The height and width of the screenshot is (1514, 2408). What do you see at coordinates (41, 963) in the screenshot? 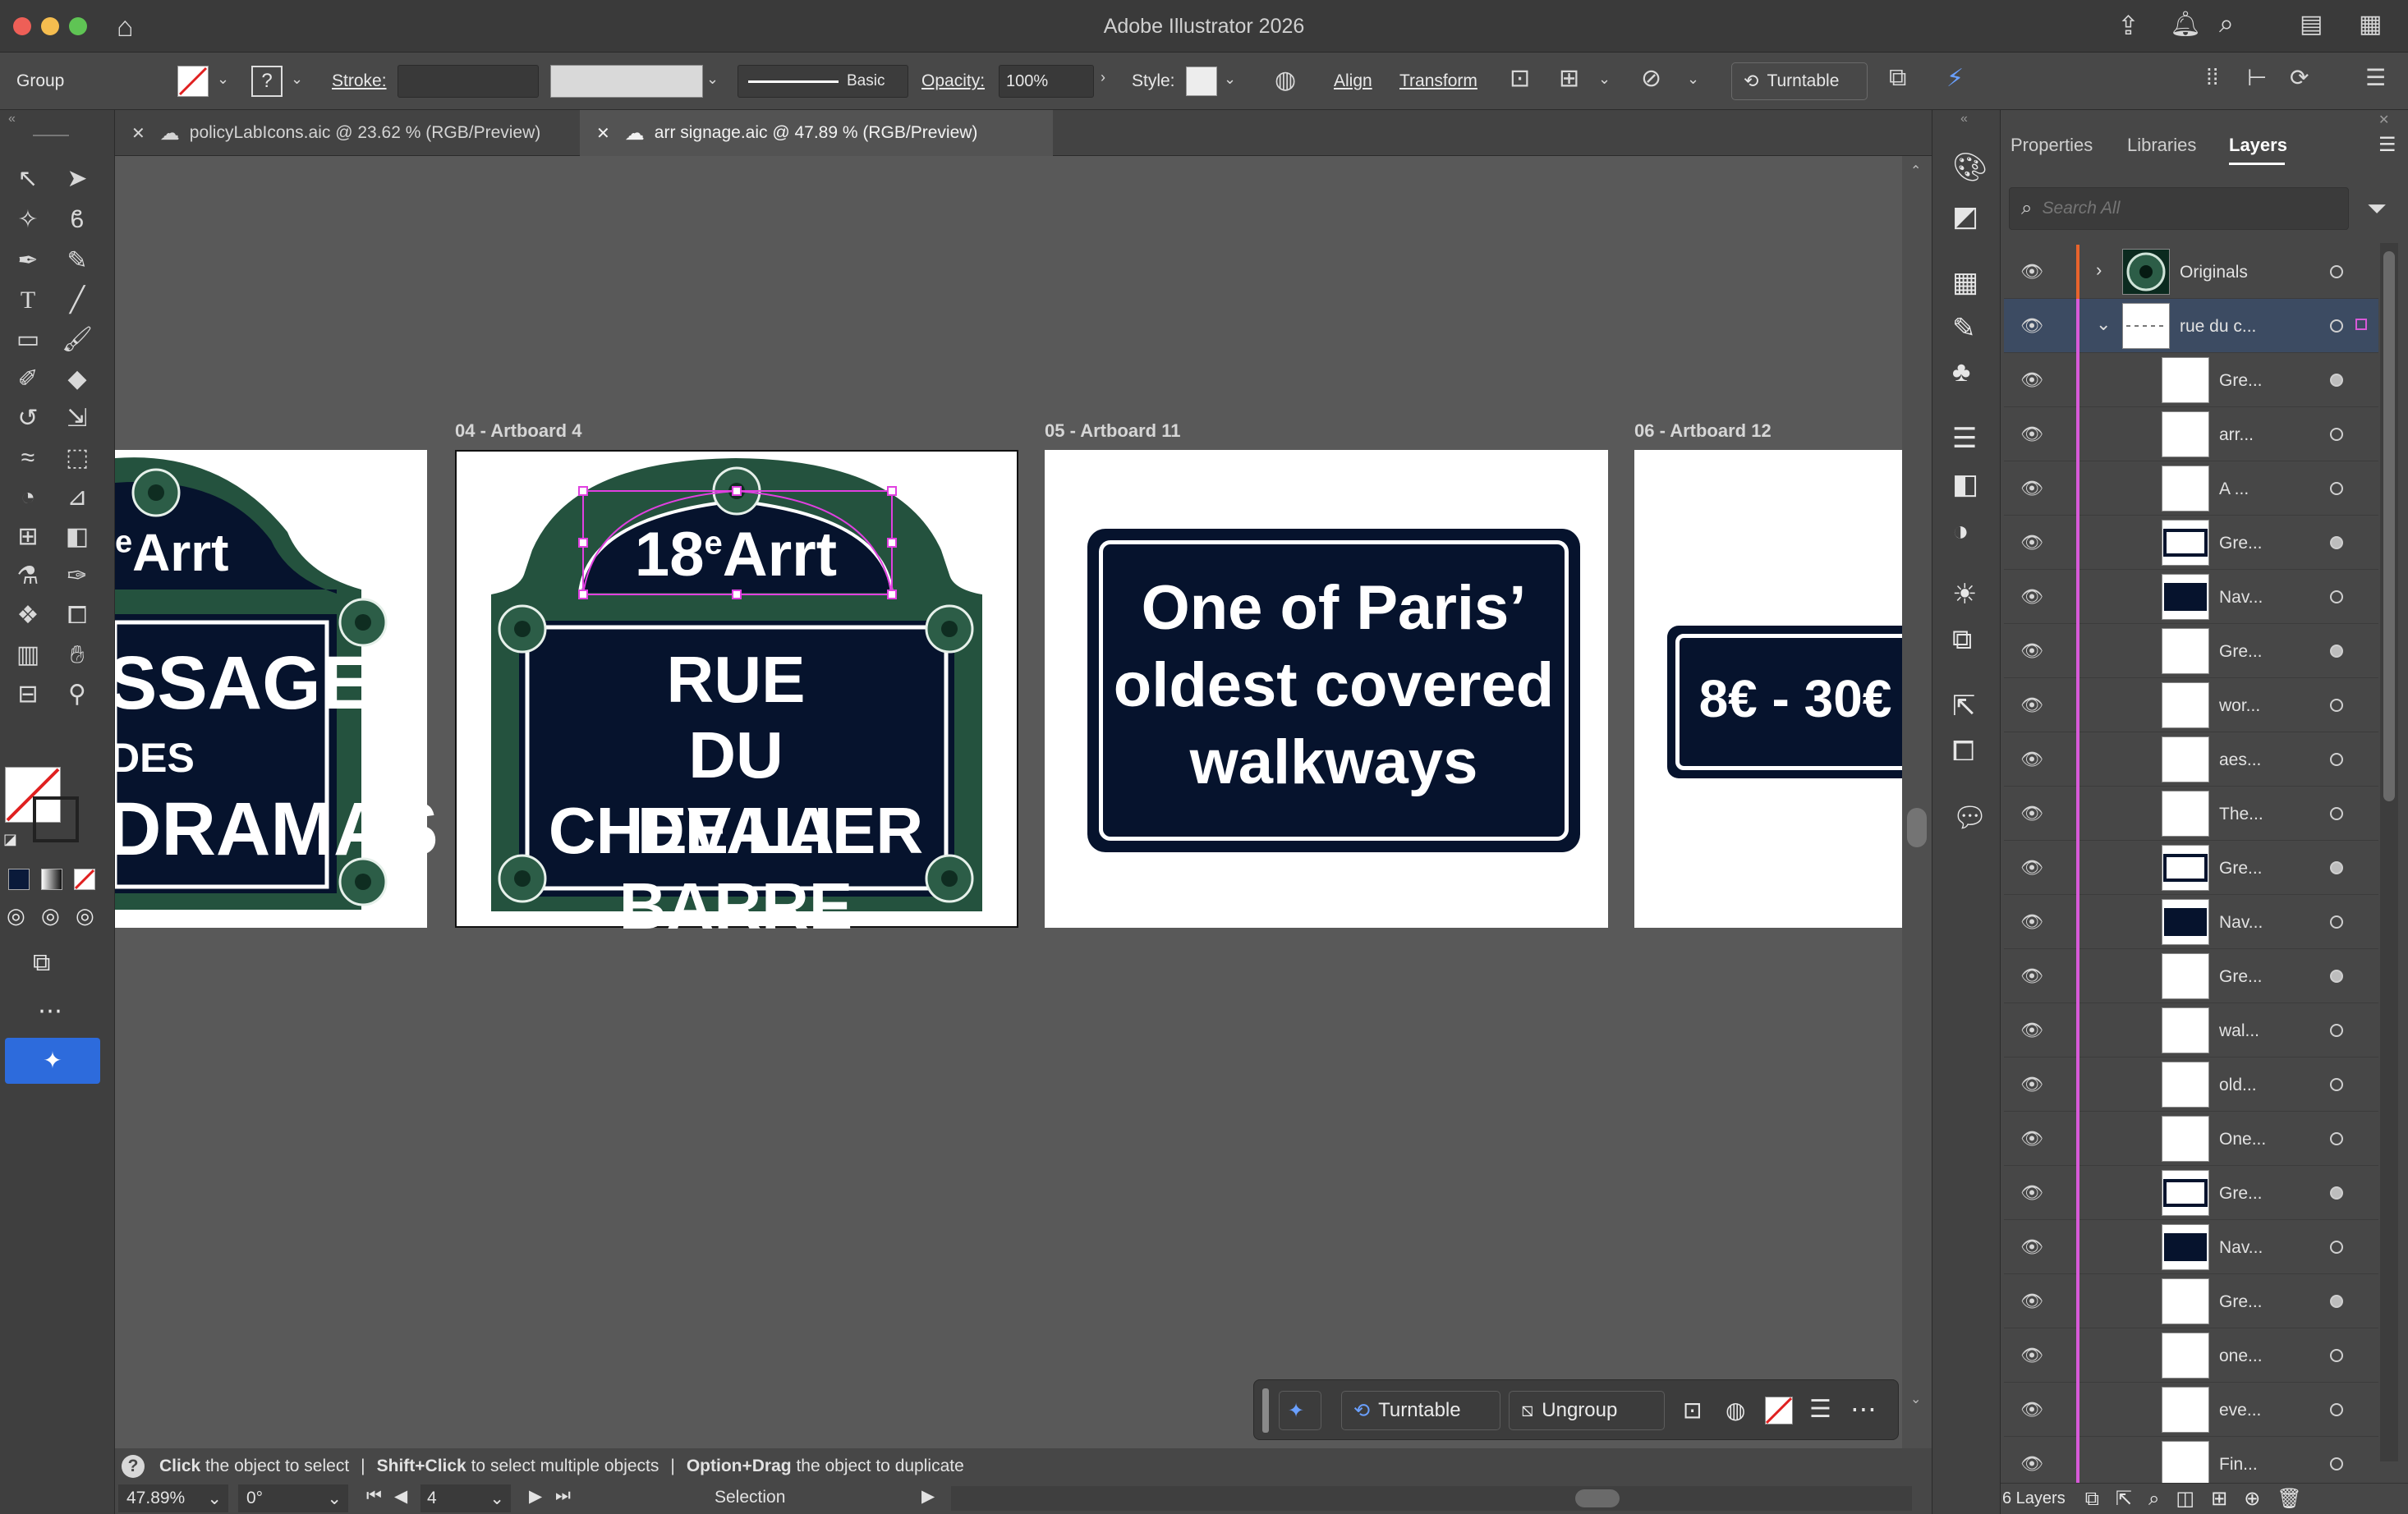
I see `screen-mode-icon: ⧉` at bounding box center [41, 963].